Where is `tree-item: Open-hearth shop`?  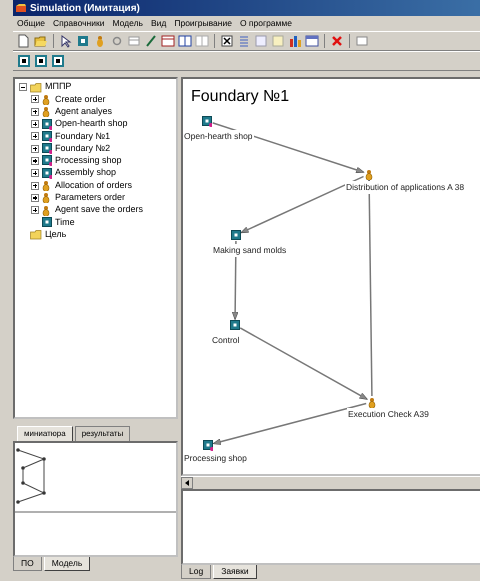 tree-item: Open-hearth shop is located at coordinates (91, 124).